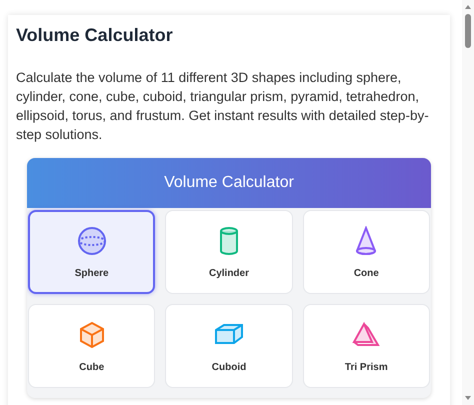 The height and width of the screenshot is (405, 474). I want to click on shape-tile: Cone, so click(366, 252).